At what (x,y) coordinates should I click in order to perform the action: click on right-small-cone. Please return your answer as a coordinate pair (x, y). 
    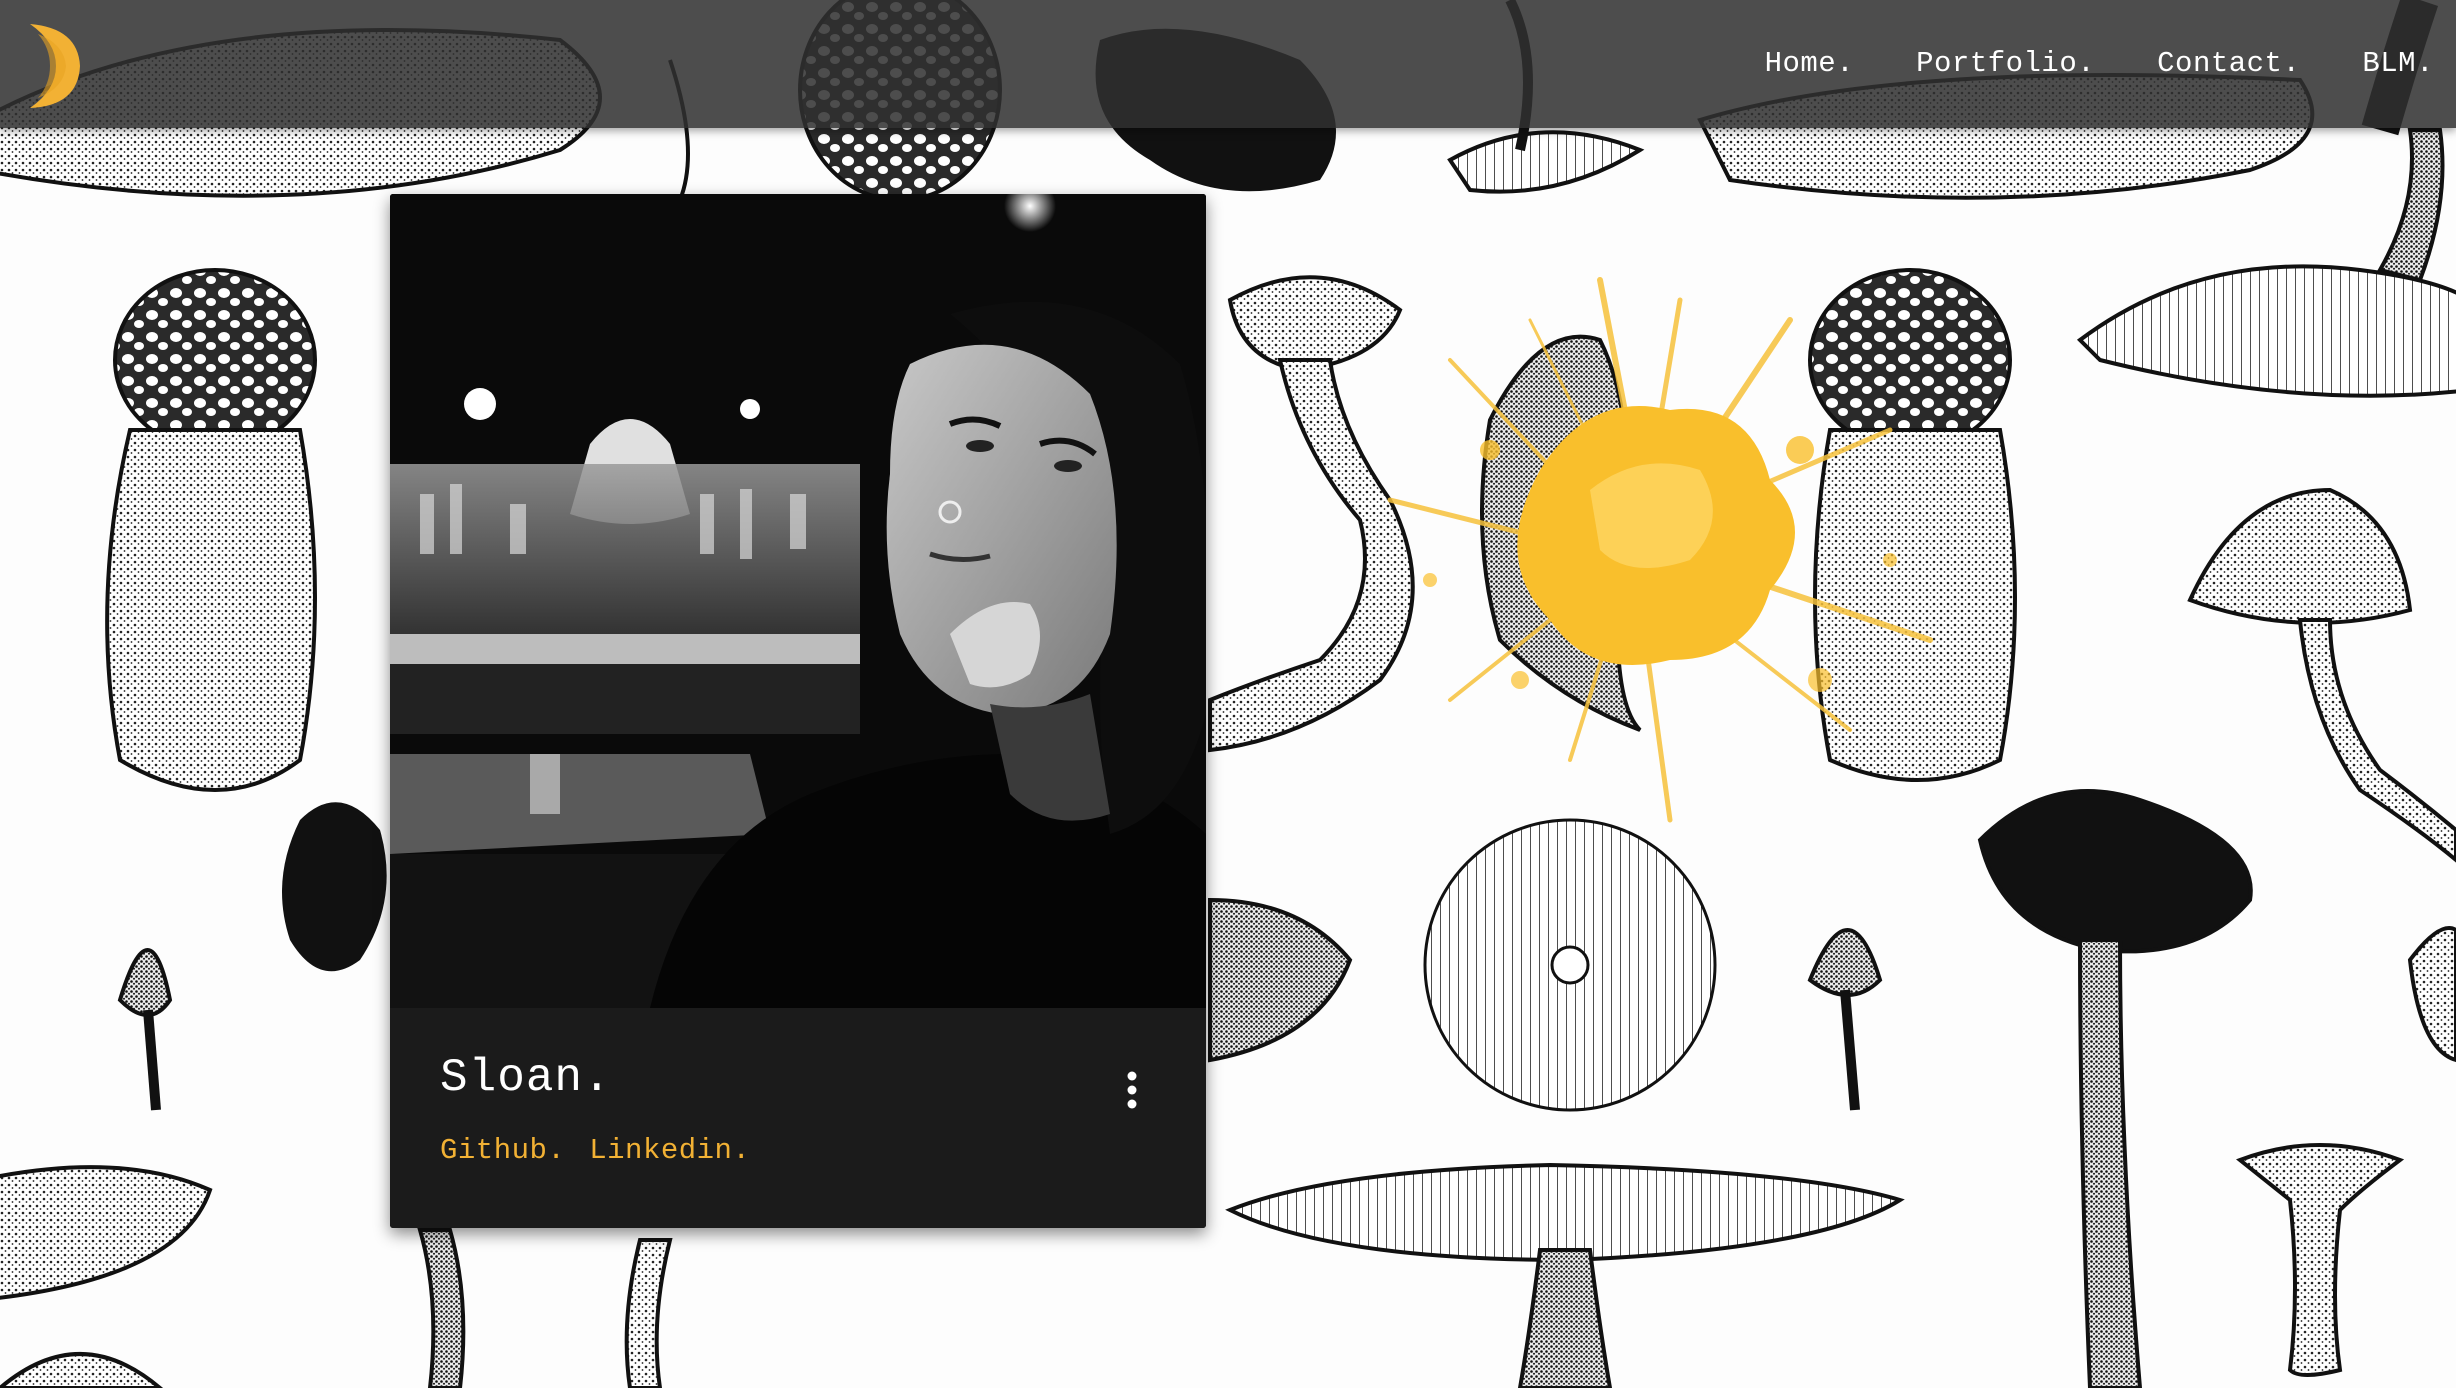
    Looking at the image, I should click on (1845, 1019).